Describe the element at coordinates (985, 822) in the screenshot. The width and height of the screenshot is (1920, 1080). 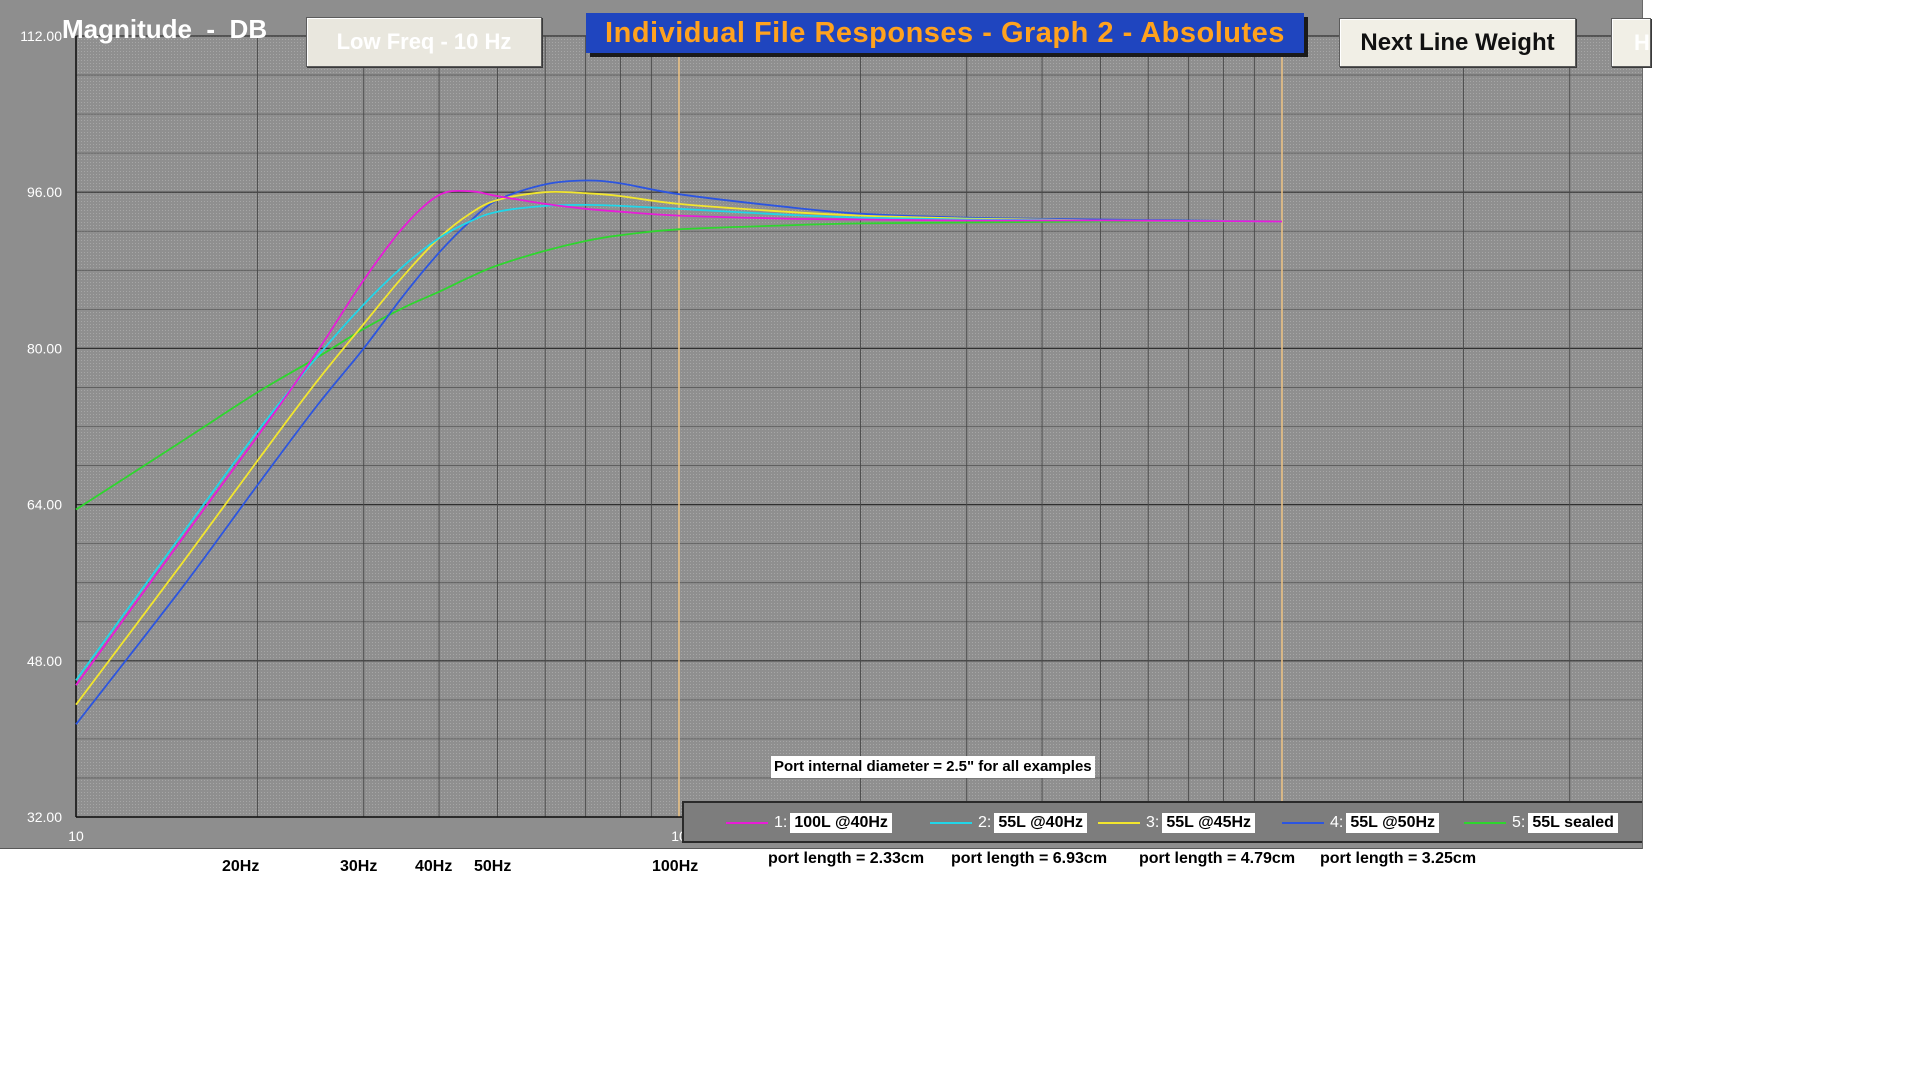
I see `legend-number: 2:` at that location.